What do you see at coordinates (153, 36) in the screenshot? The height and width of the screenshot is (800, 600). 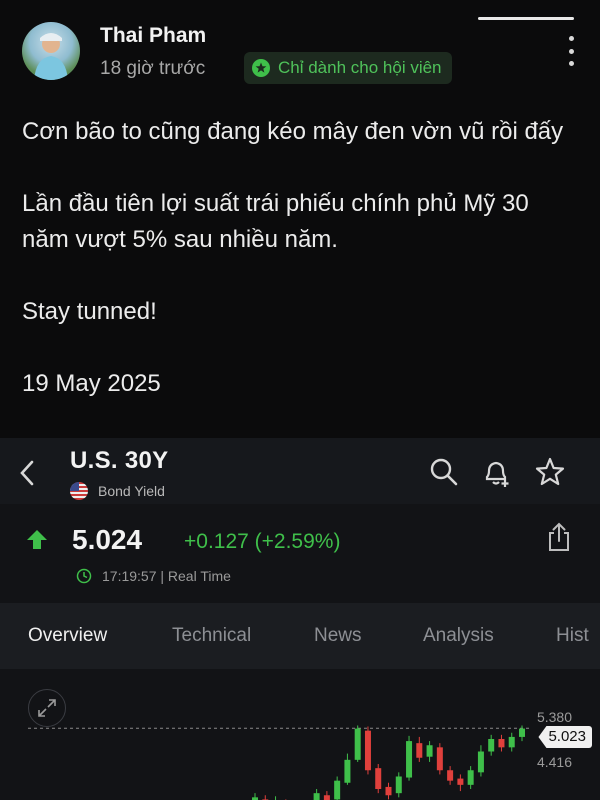 I see `author-name: Thai Pham` at bounding box center [153, 36].